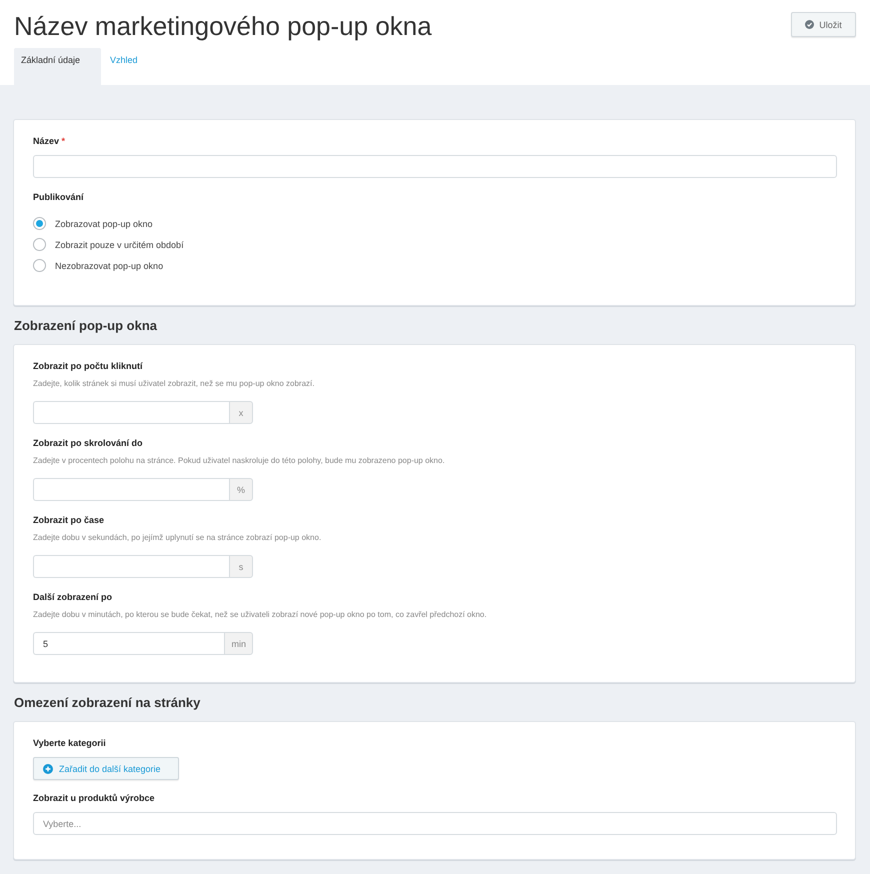  What do you see at coordinates (809, 24) in the screenshot?
I see `check-circle-icon` at bounding box center [809, 24].